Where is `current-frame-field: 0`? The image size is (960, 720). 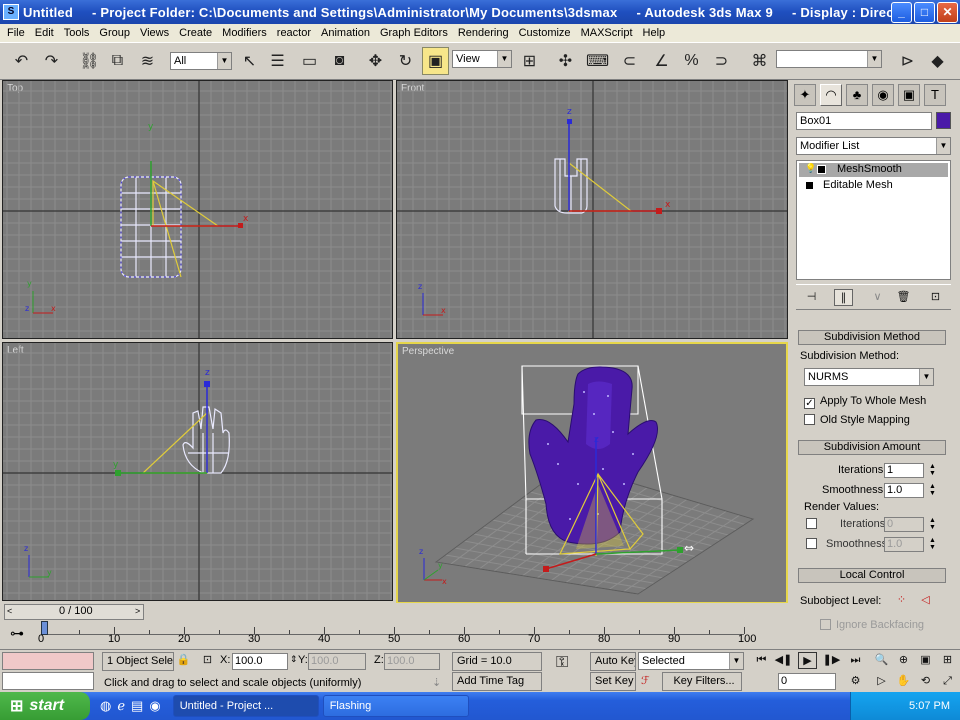
current-frame-field: 0 is located at coordinates (807, 681).